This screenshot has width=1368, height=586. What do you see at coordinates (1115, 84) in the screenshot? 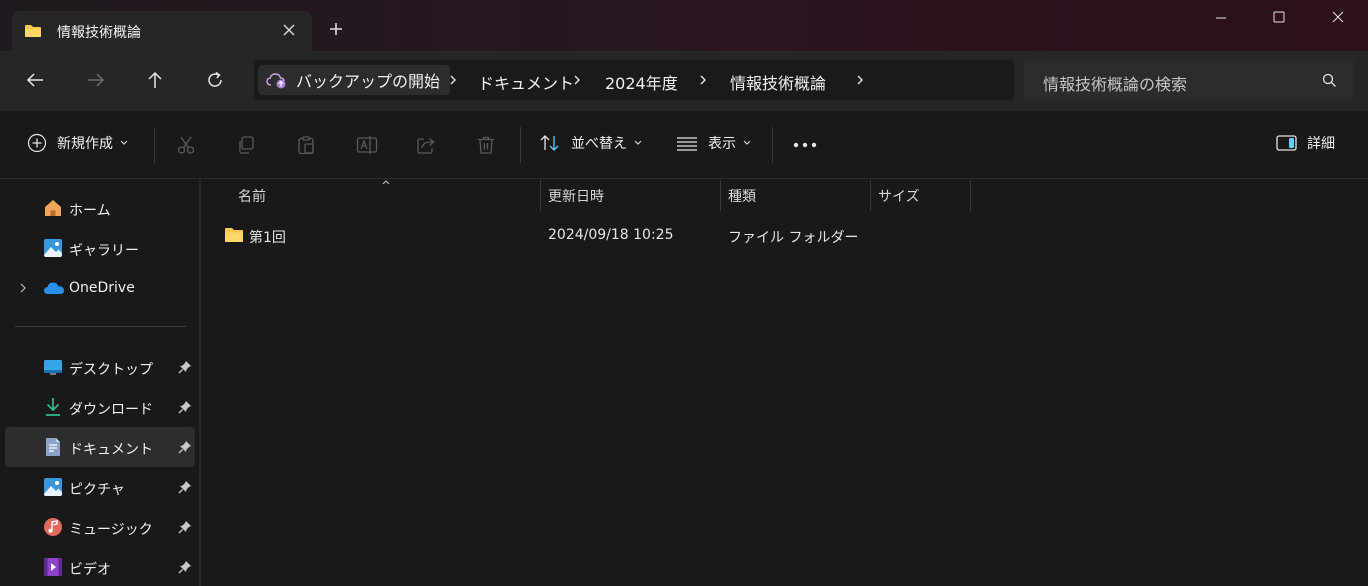
I see `search-placeholder: 情報技術概論の検索` at bounding box center [1115, 84].